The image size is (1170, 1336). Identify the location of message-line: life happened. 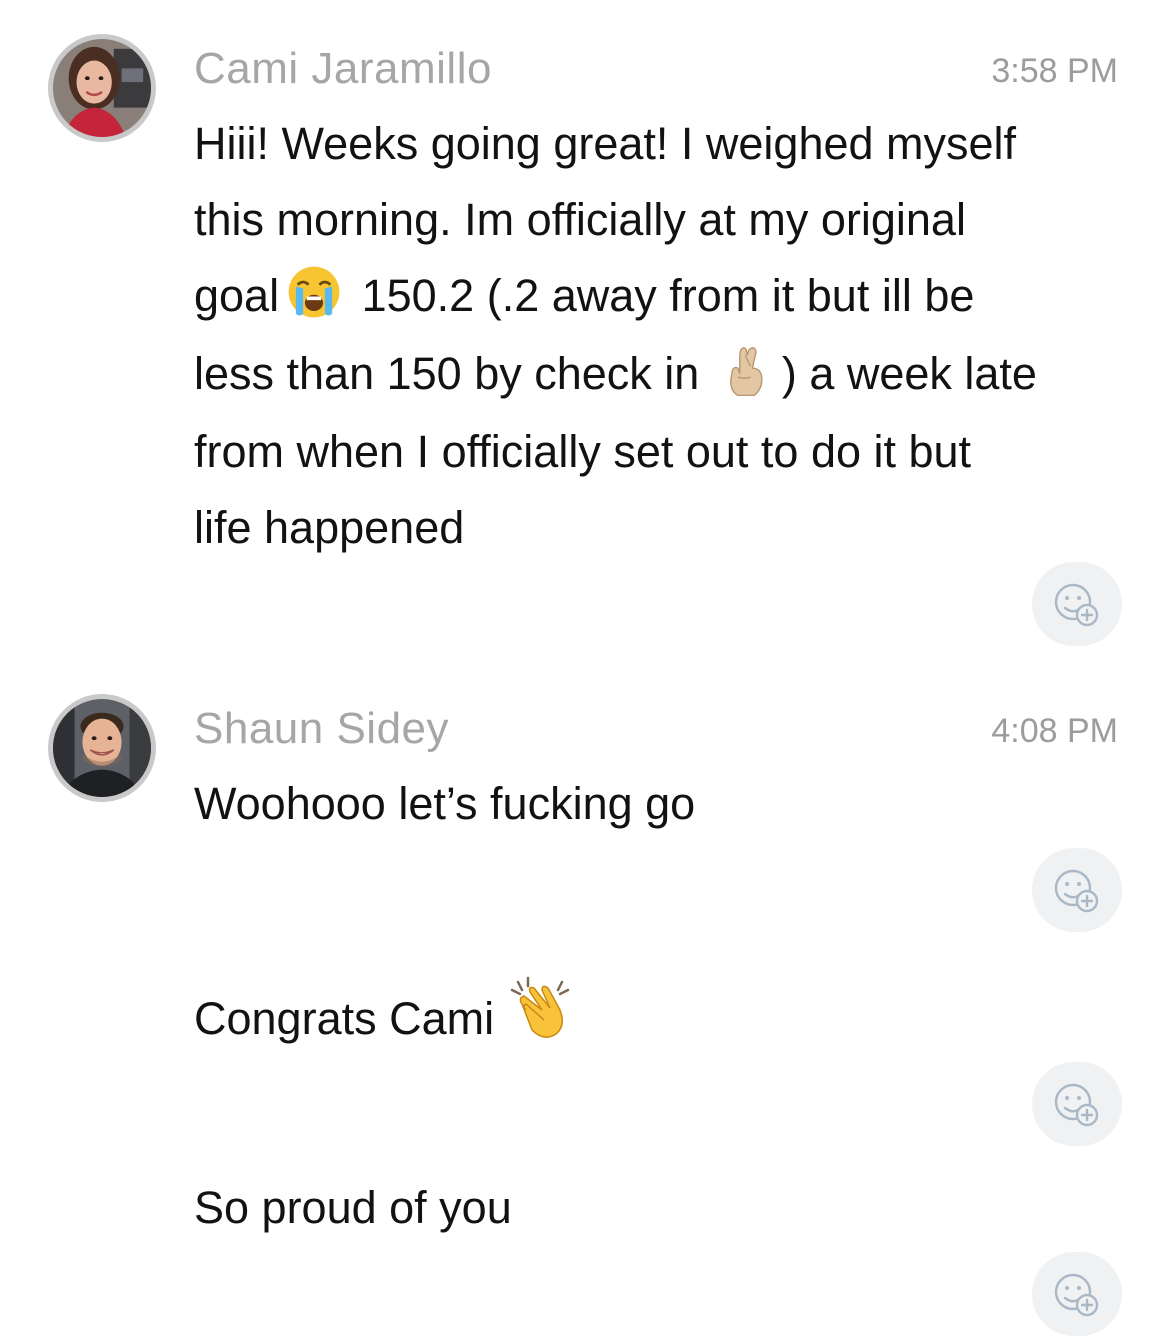
(329, 527).